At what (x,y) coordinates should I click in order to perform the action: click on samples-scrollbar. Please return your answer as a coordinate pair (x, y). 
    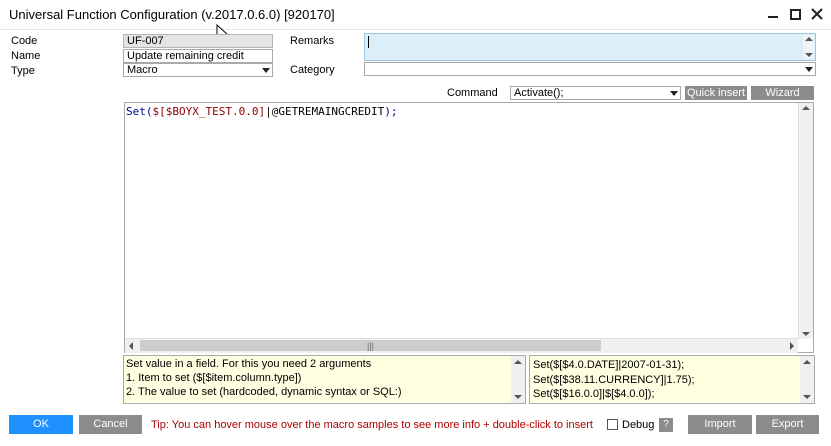
    Looking at the image, I should click on (807, 379).